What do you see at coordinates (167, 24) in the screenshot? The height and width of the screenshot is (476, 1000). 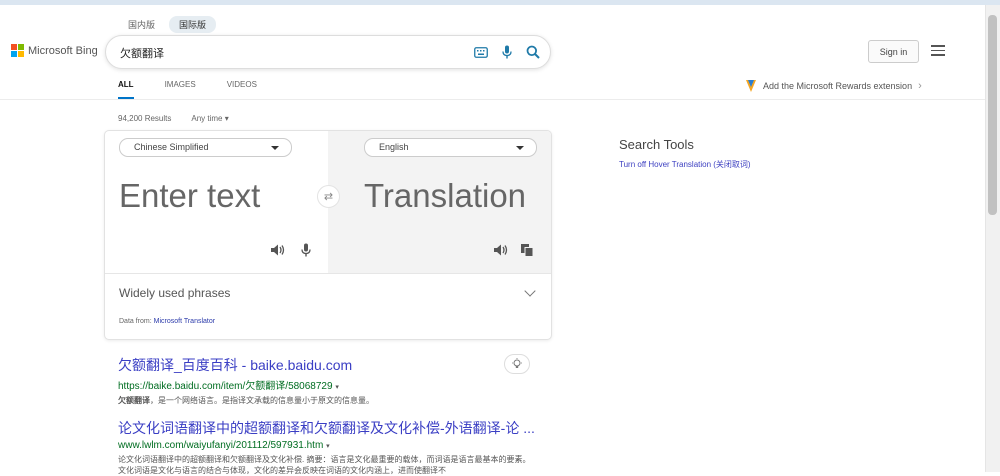 I see `region-tabs: 国内版 国际版` at bounding box center [167, 24].